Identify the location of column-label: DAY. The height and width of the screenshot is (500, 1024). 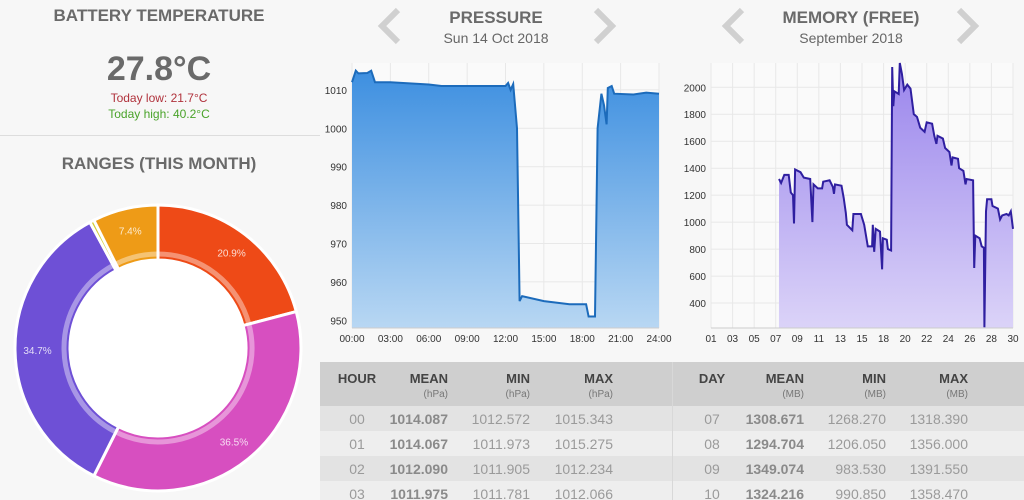
(712, 378).